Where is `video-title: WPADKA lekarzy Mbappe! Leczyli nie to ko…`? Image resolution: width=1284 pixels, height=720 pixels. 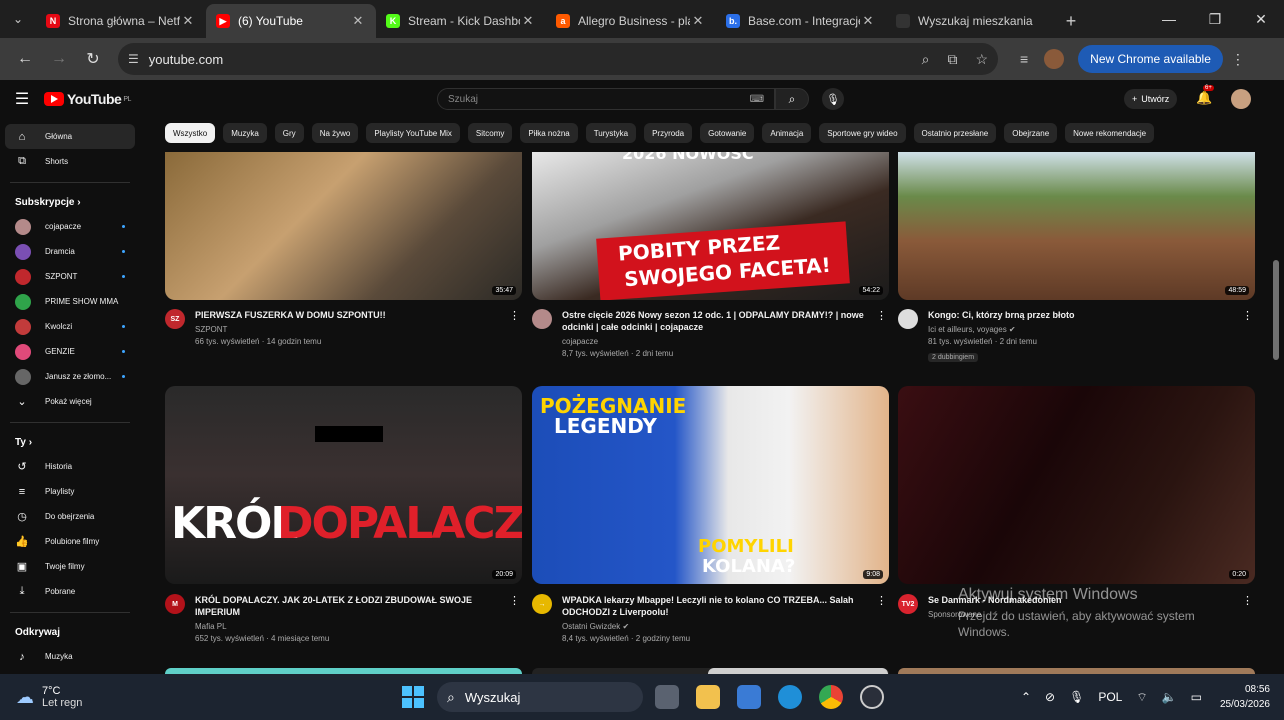 video-title: WPADKA lekarzy Mbappe! Leczyli nie to ko… is located at coordinates (717, 606).